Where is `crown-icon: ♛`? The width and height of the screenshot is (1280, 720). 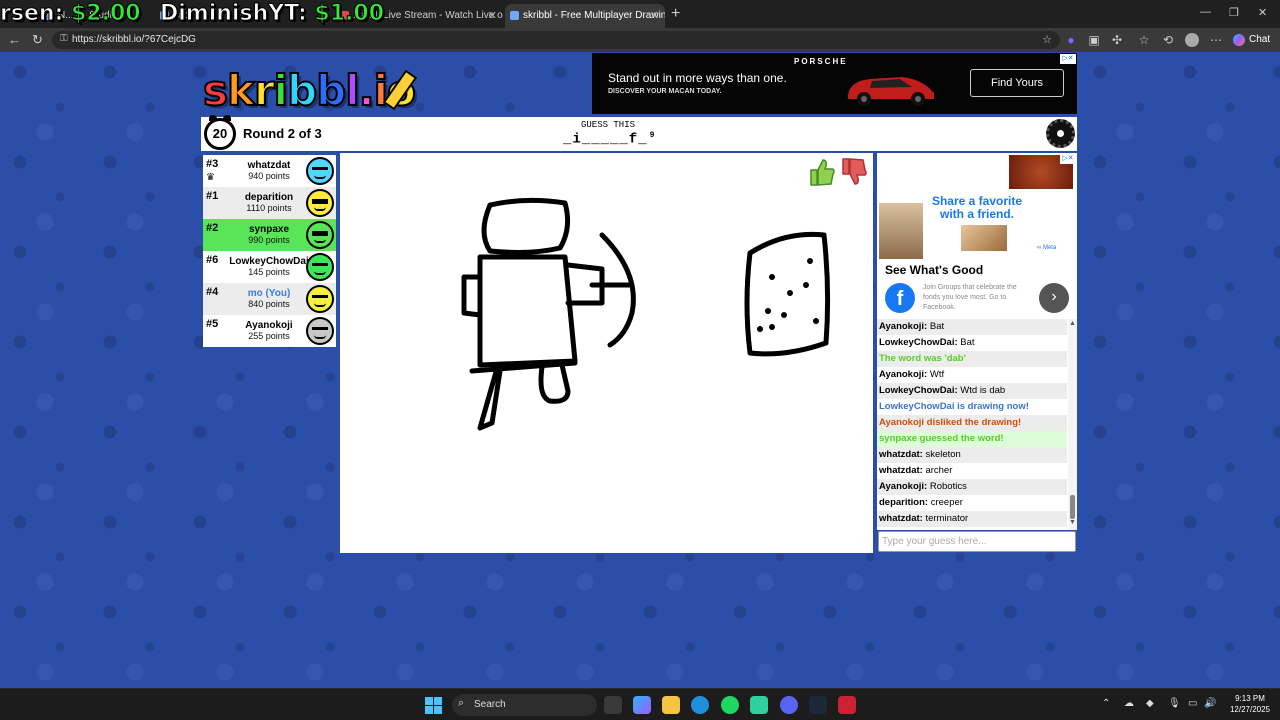 crown-icon: ♛ is located at coordinates (210, 177).